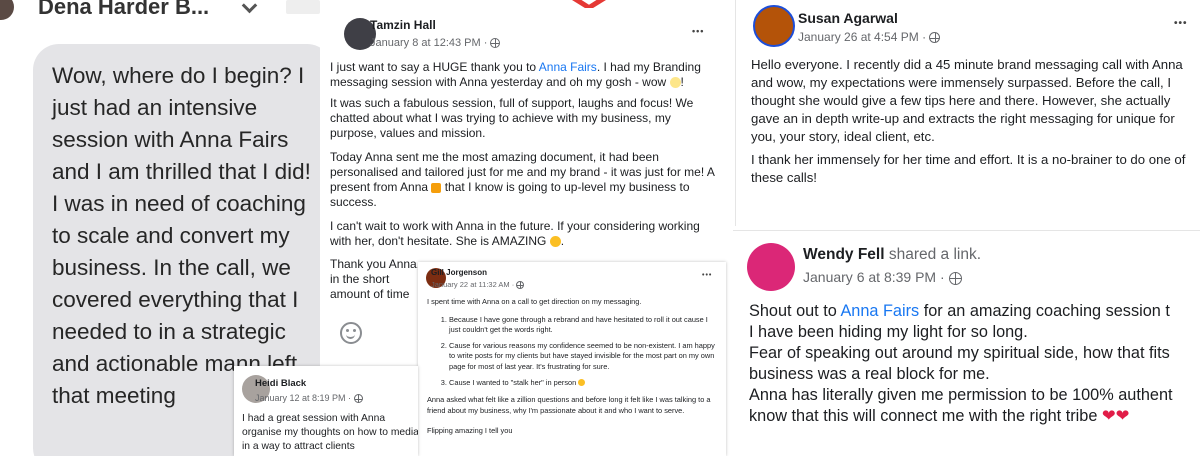  I want to click on chevron-down-icon, so click(249, 7).